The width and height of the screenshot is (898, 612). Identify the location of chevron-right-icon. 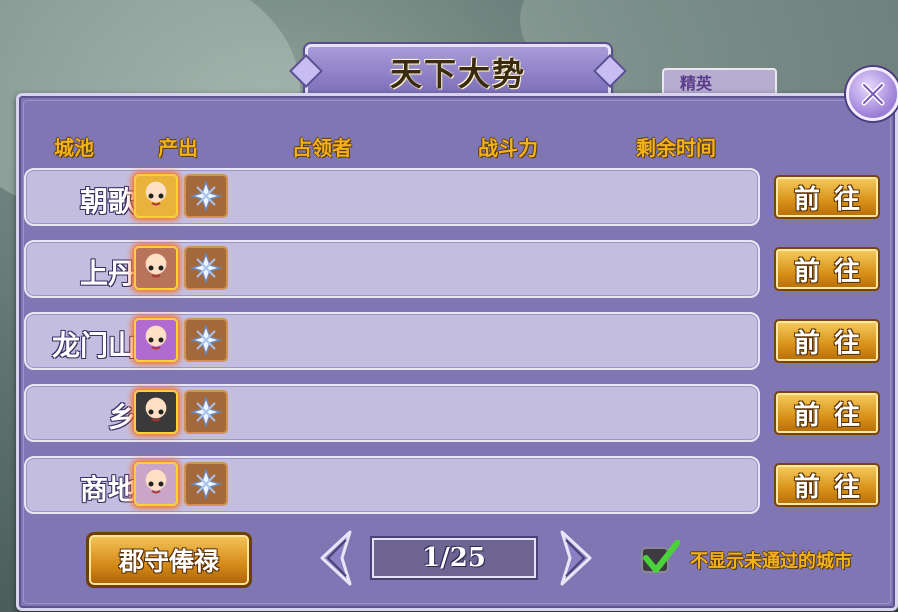
(576, 558).